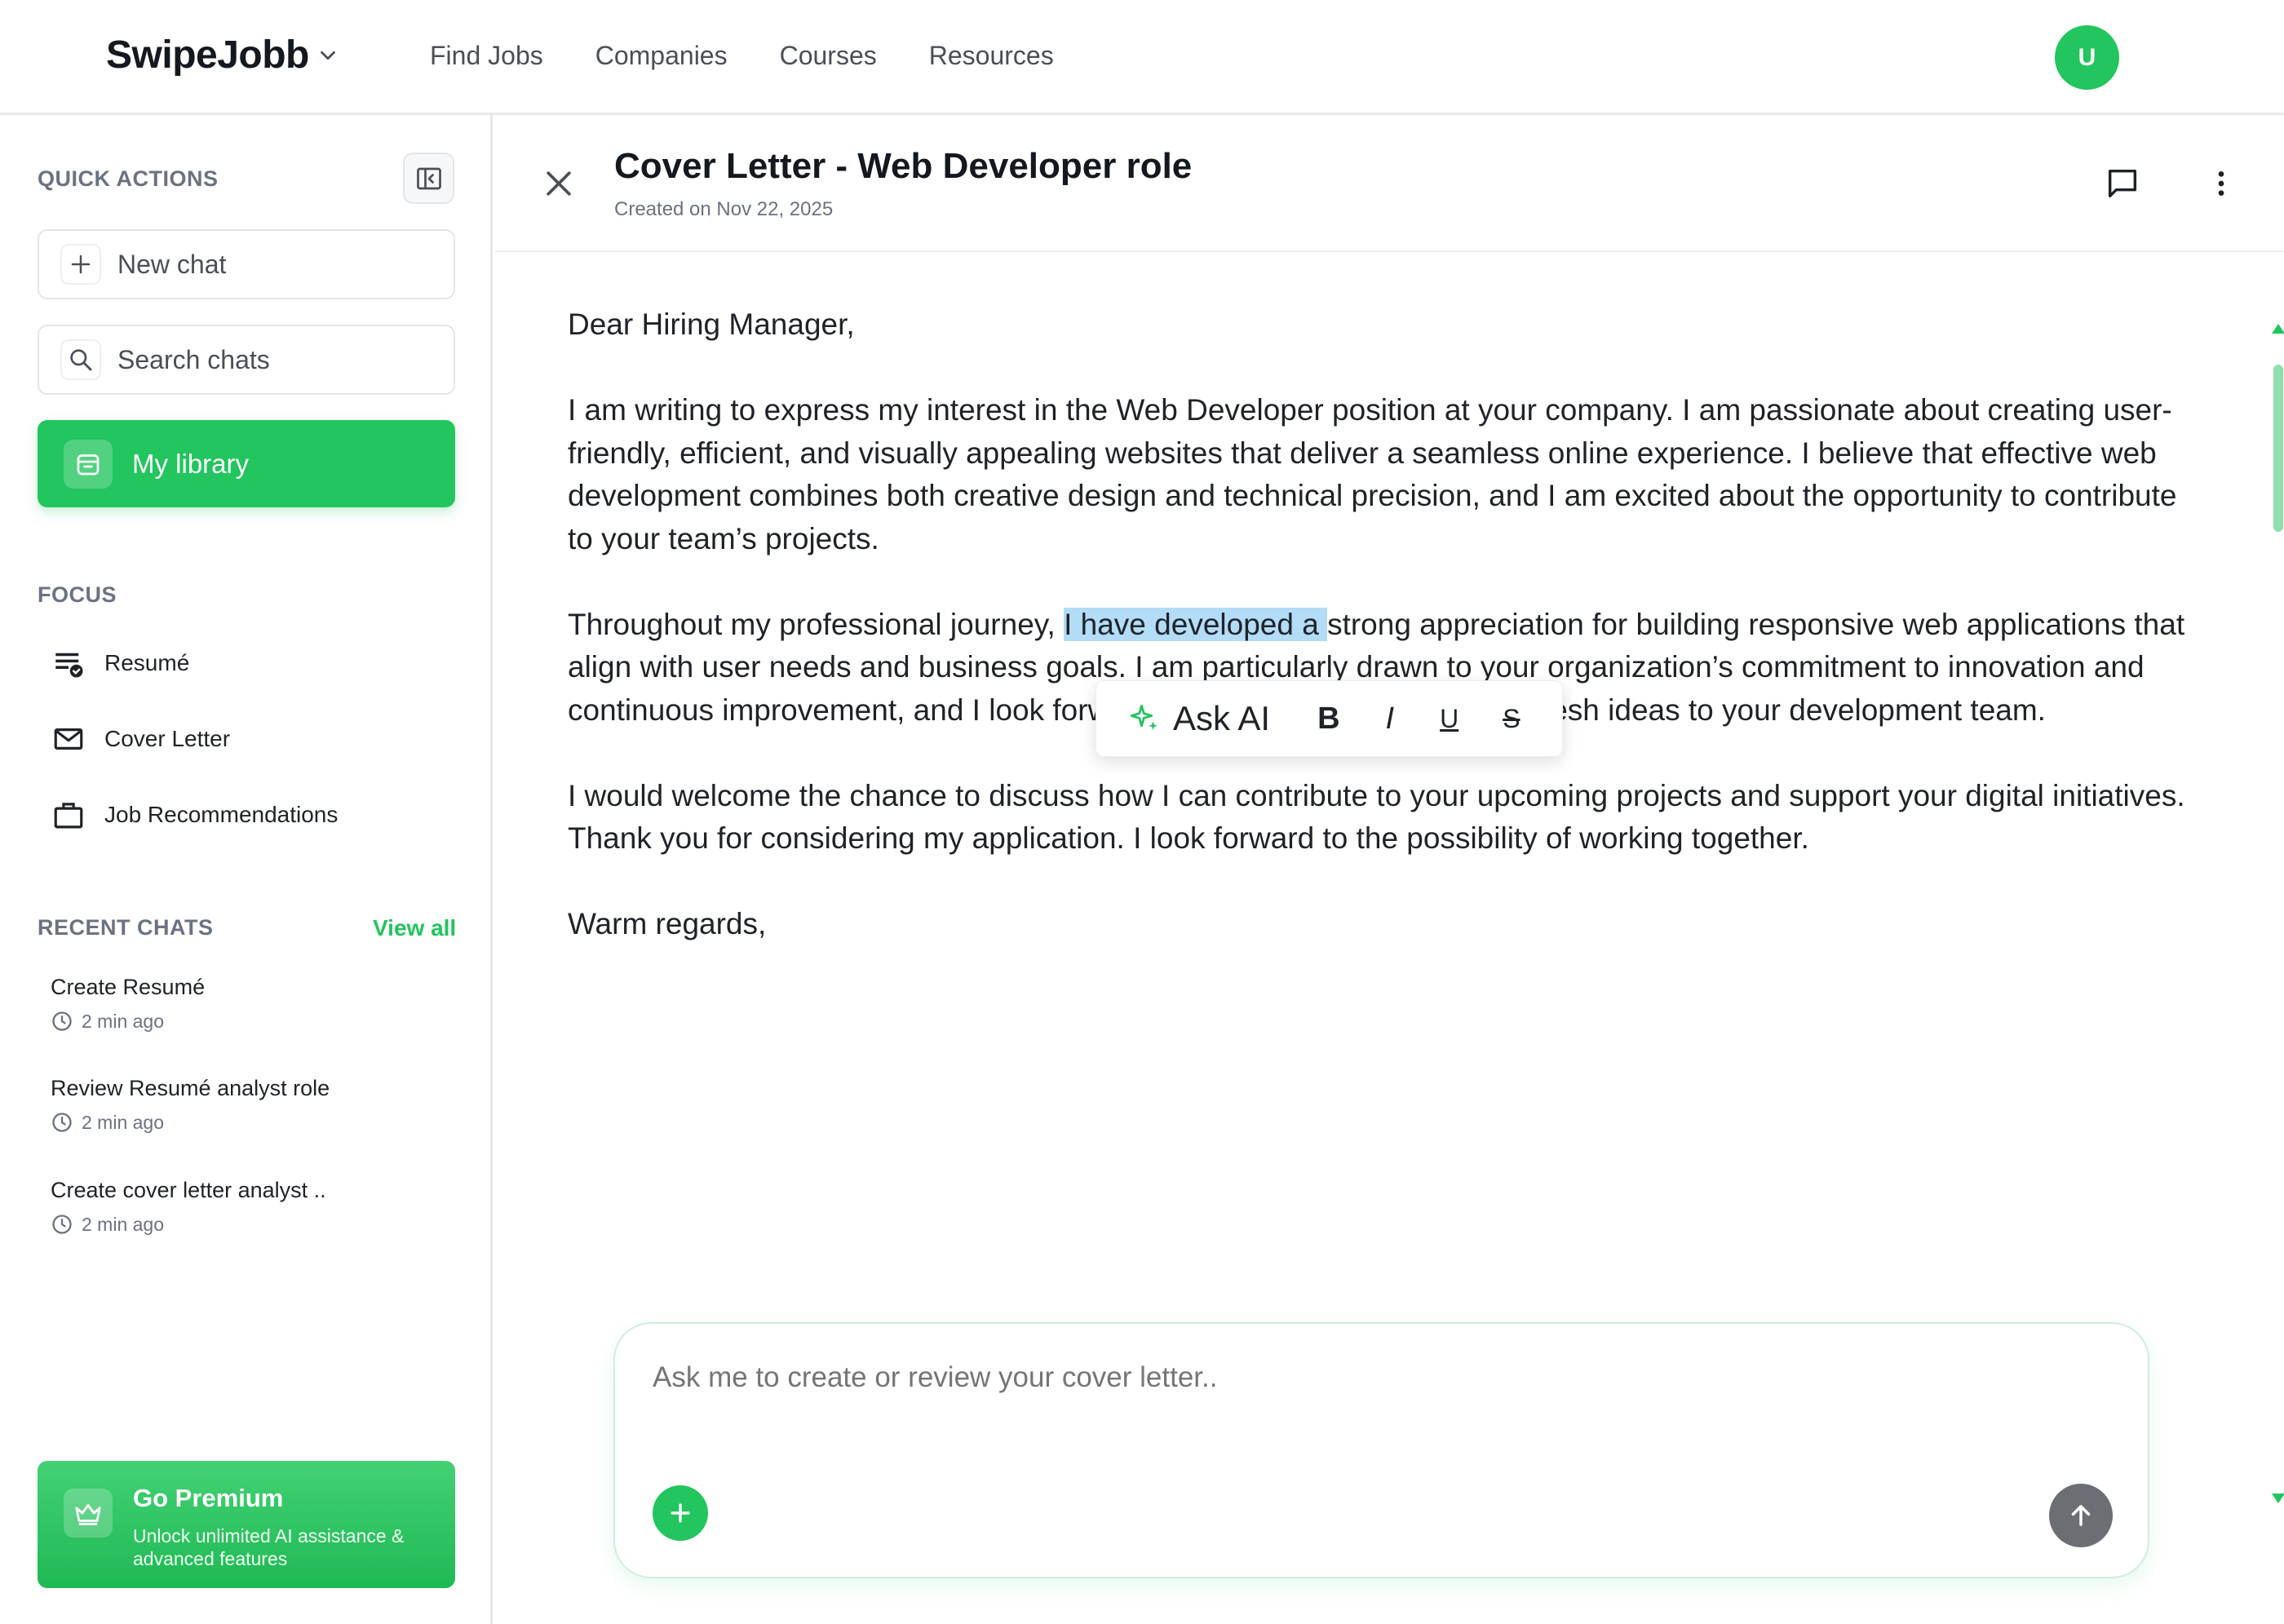 The image size is (2284, 1624). I want to click on quick-actions-title: QUICK ACTIONS, so click(128, 178).